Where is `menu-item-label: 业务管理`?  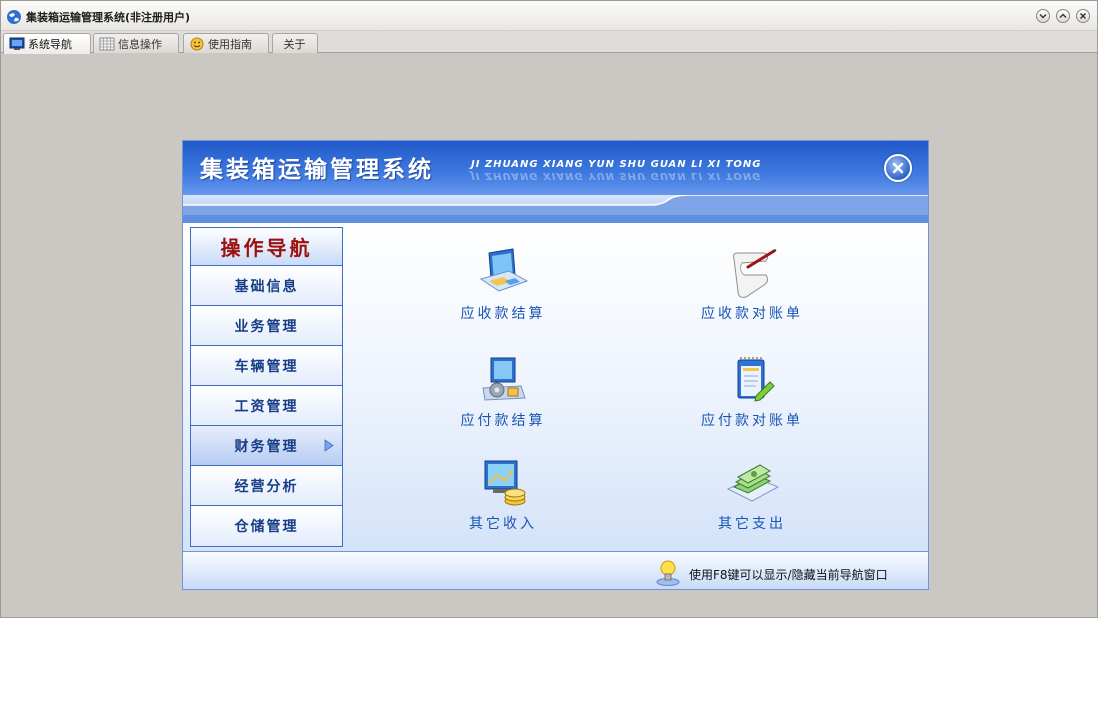
menu-item-label: 业务管理 is located at coordinates (266, 326).